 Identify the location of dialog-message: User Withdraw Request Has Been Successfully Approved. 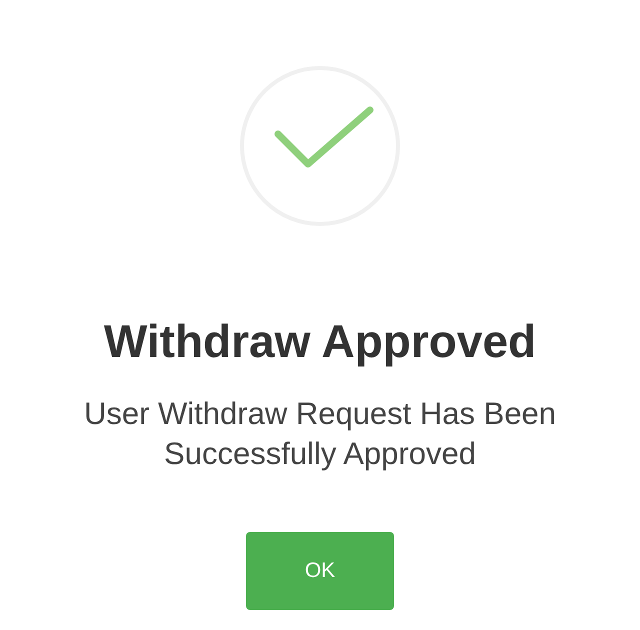
(320, 434).